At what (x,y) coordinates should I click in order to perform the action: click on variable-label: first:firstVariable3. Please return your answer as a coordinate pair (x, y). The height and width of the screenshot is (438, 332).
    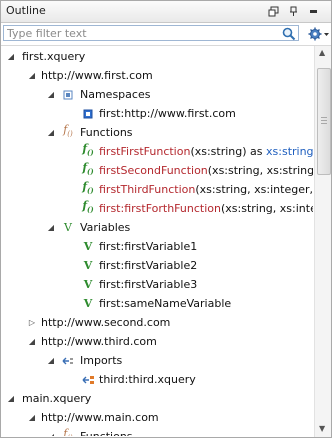
    Looking at the image, I should click on (148, 284).